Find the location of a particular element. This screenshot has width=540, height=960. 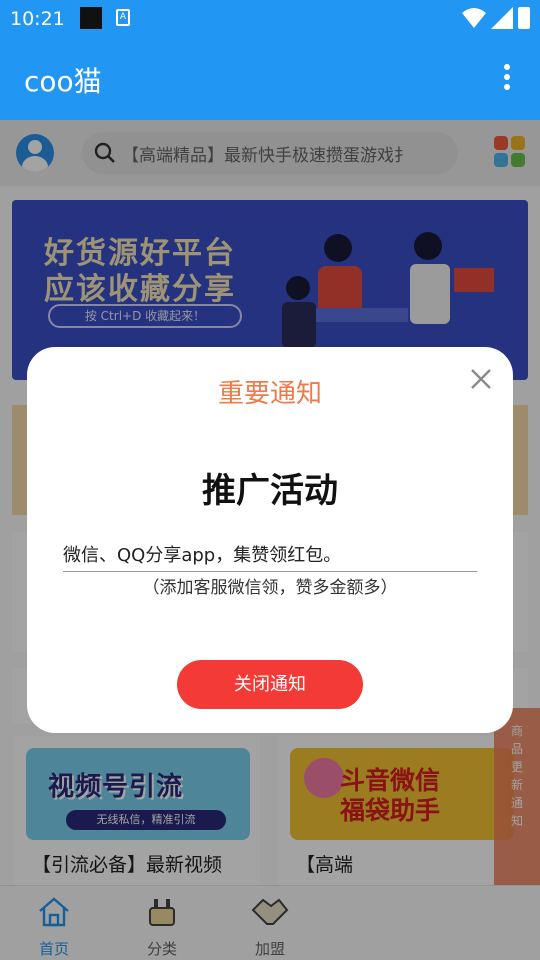

overflow-menu-icon is located at coordinates (507, 79).